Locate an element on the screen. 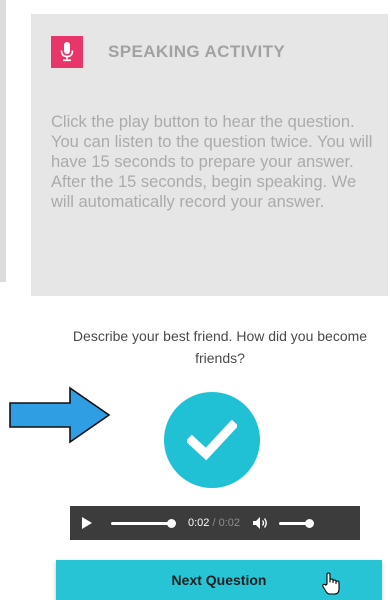  answer-status-button is located at coordinates (212, 440).